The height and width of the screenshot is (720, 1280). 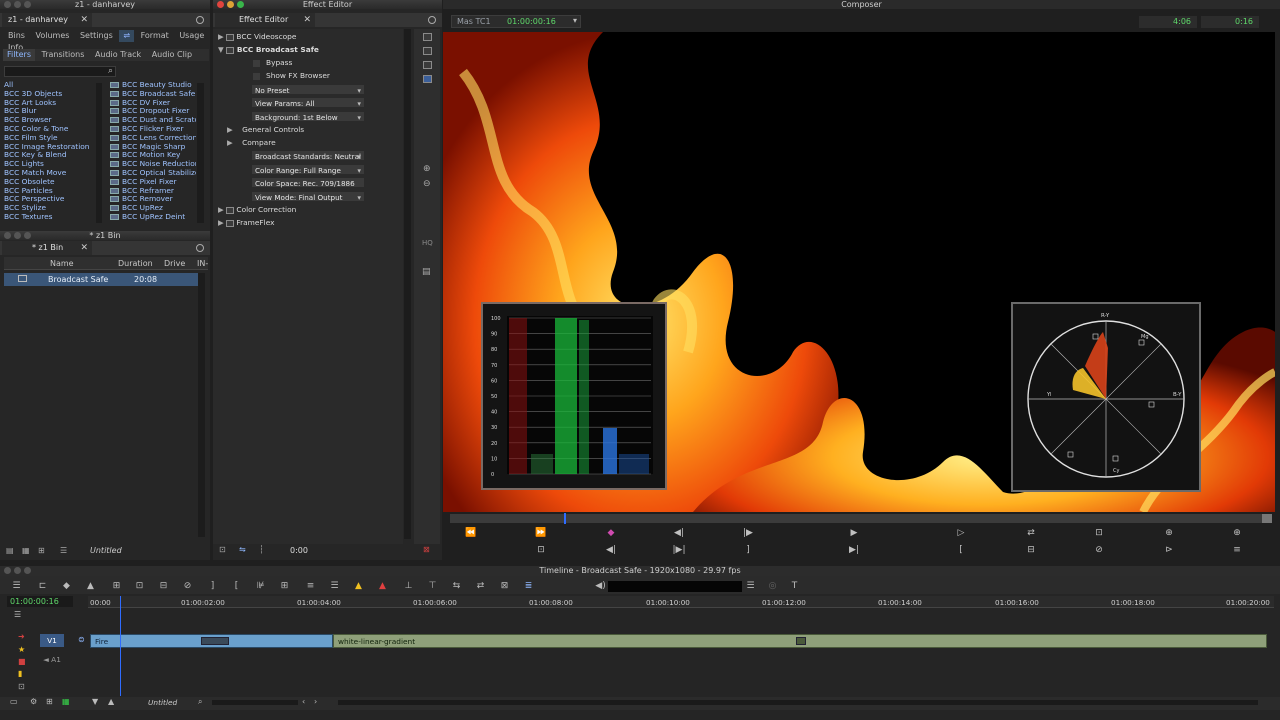 What do you see at coordinates (308, 117) in the screenshot?
I see `background-dropdown: Background: 1st Below` at bounding box center [308, 117].